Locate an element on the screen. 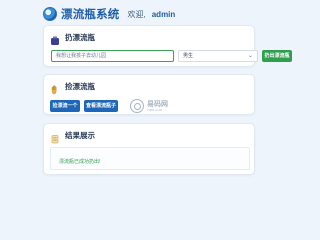 This screenshot has width=320, height=240. welcome-text: 欢迎, is located at coordinates (136, 14).